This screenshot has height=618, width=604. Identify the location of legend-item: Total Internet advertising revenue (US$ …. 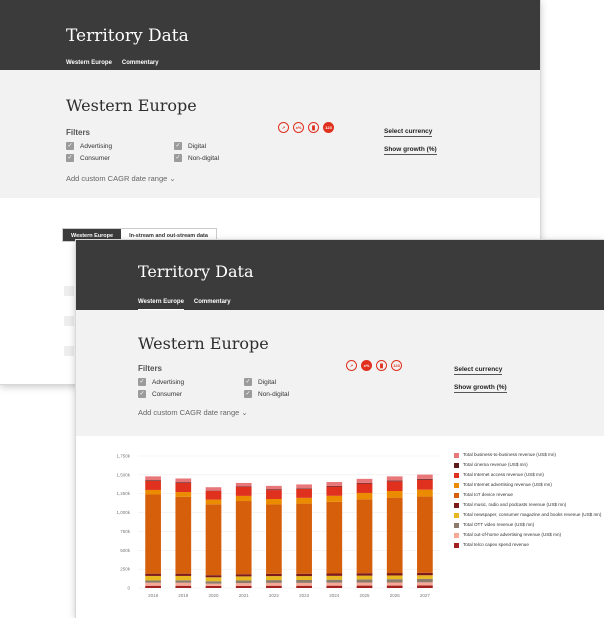
(529, 485).